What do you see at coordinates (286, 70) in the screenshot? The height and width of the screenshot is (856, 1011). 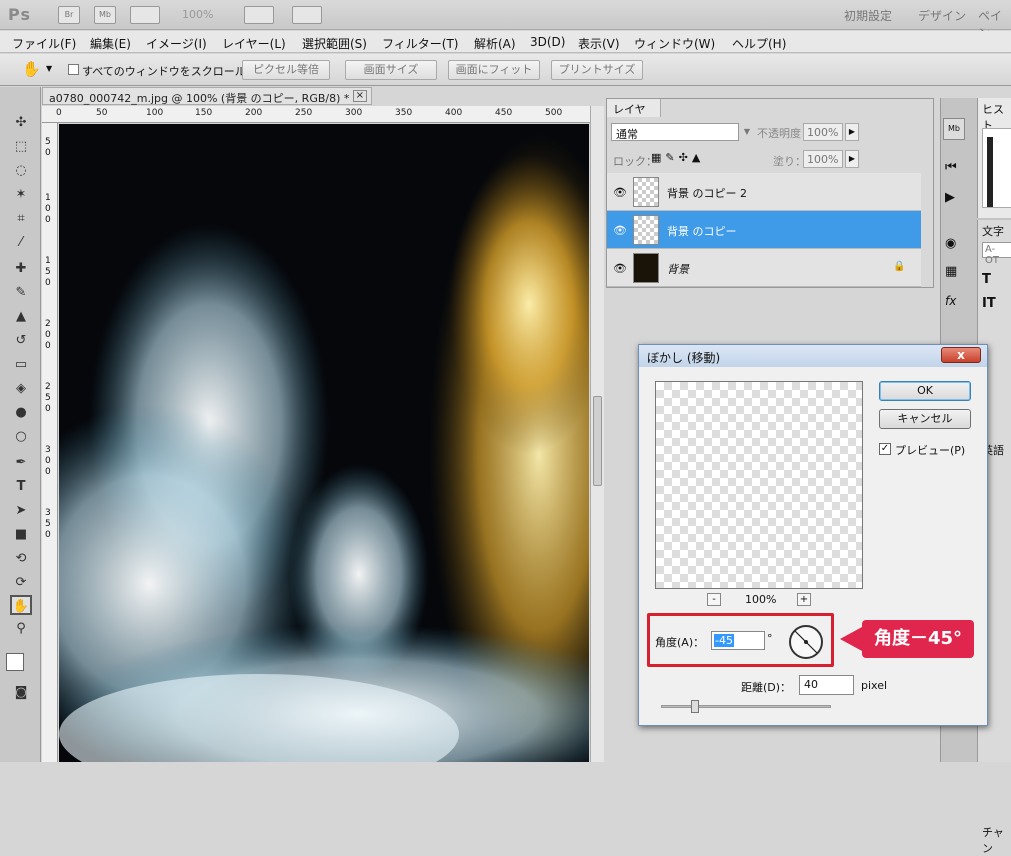 I see `actual-pixels-button: ピクセル等倍` at bounding box center [286, 70].